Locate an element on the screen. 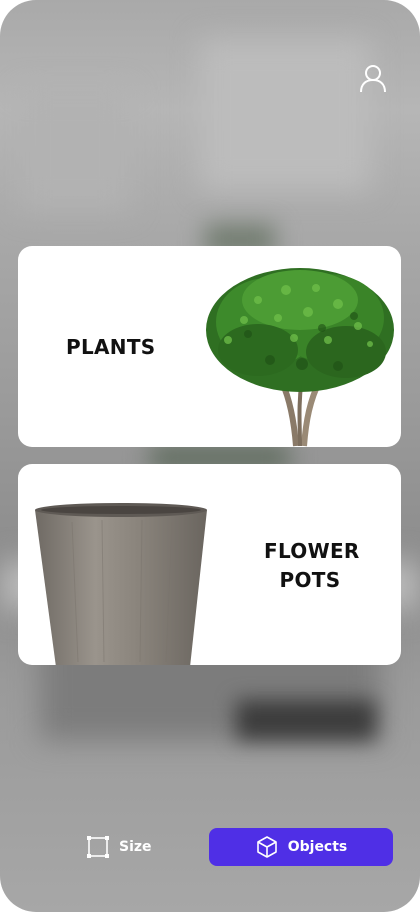 The image size is (420, 912). objects-label: Objects is located at coordinates (317, 847).